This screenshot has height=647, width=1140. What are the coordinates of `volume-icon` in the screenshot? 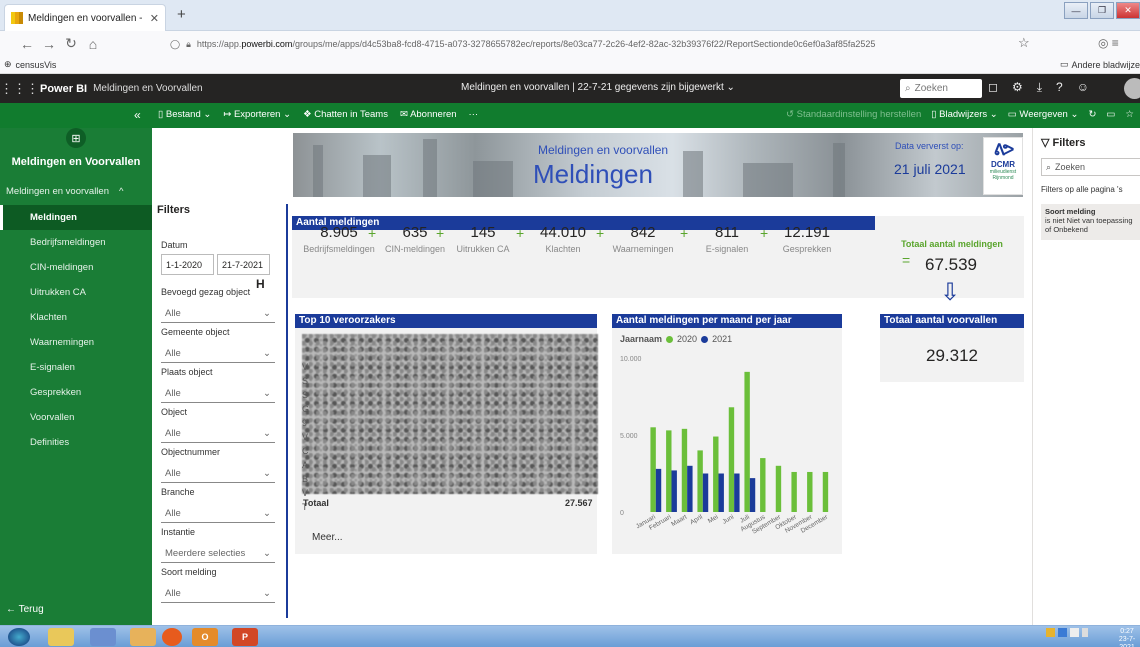 It's located at (1085, 632).